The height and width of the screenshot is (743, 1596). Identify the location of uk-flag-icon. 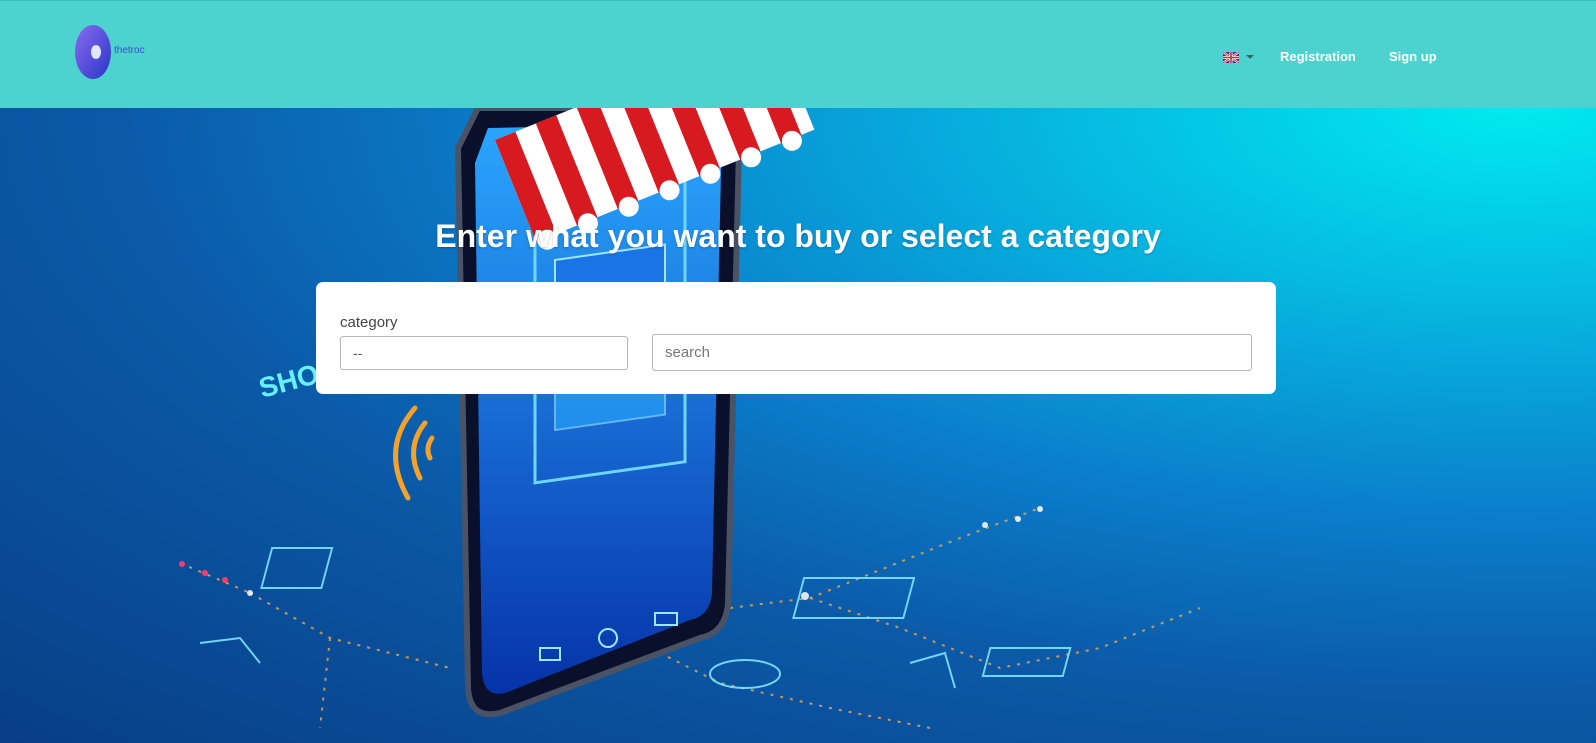
(1231, 57).